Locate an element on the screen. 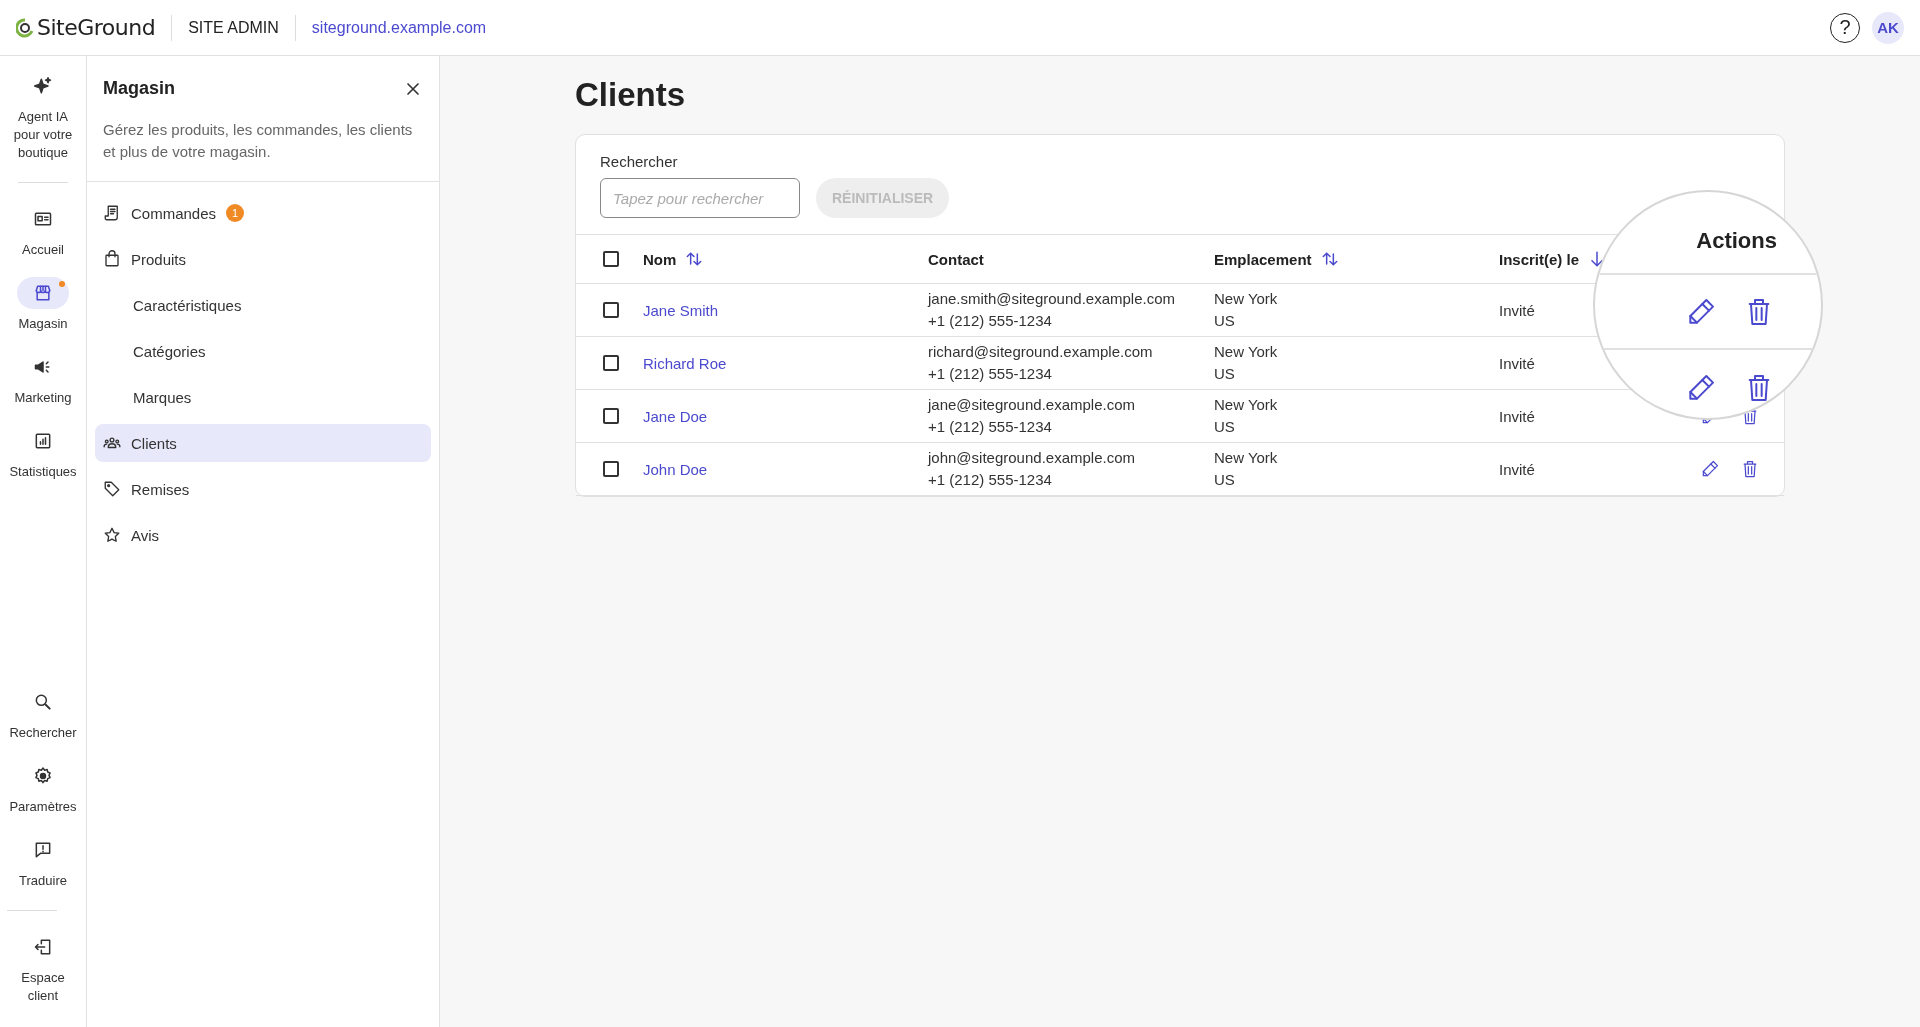 The height and width of the screenshot is (1027, 1920). customer-name-link: Jane Doe is located at coordinates (675, 416).